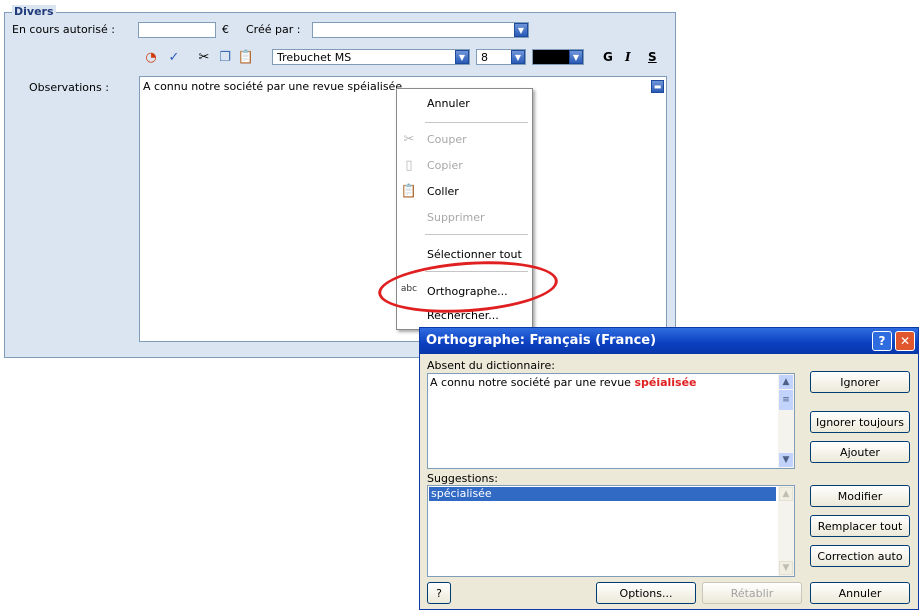 The image size is (919, 610). Describe the element at coordinates (151, 57) in the screenshot. I see `clock-icon: ◔` at that location.